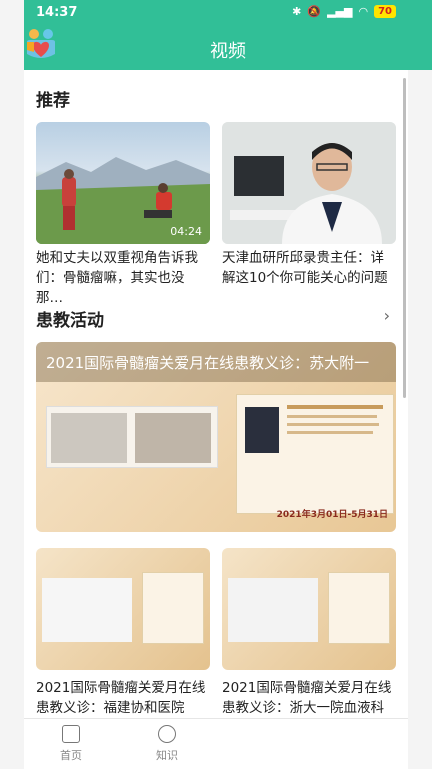 Image resolution: width=432 pixels, height=769 pixels. Describe the element at coordinates (71, 734) in the screenshot. I see `home-icon` at that location.